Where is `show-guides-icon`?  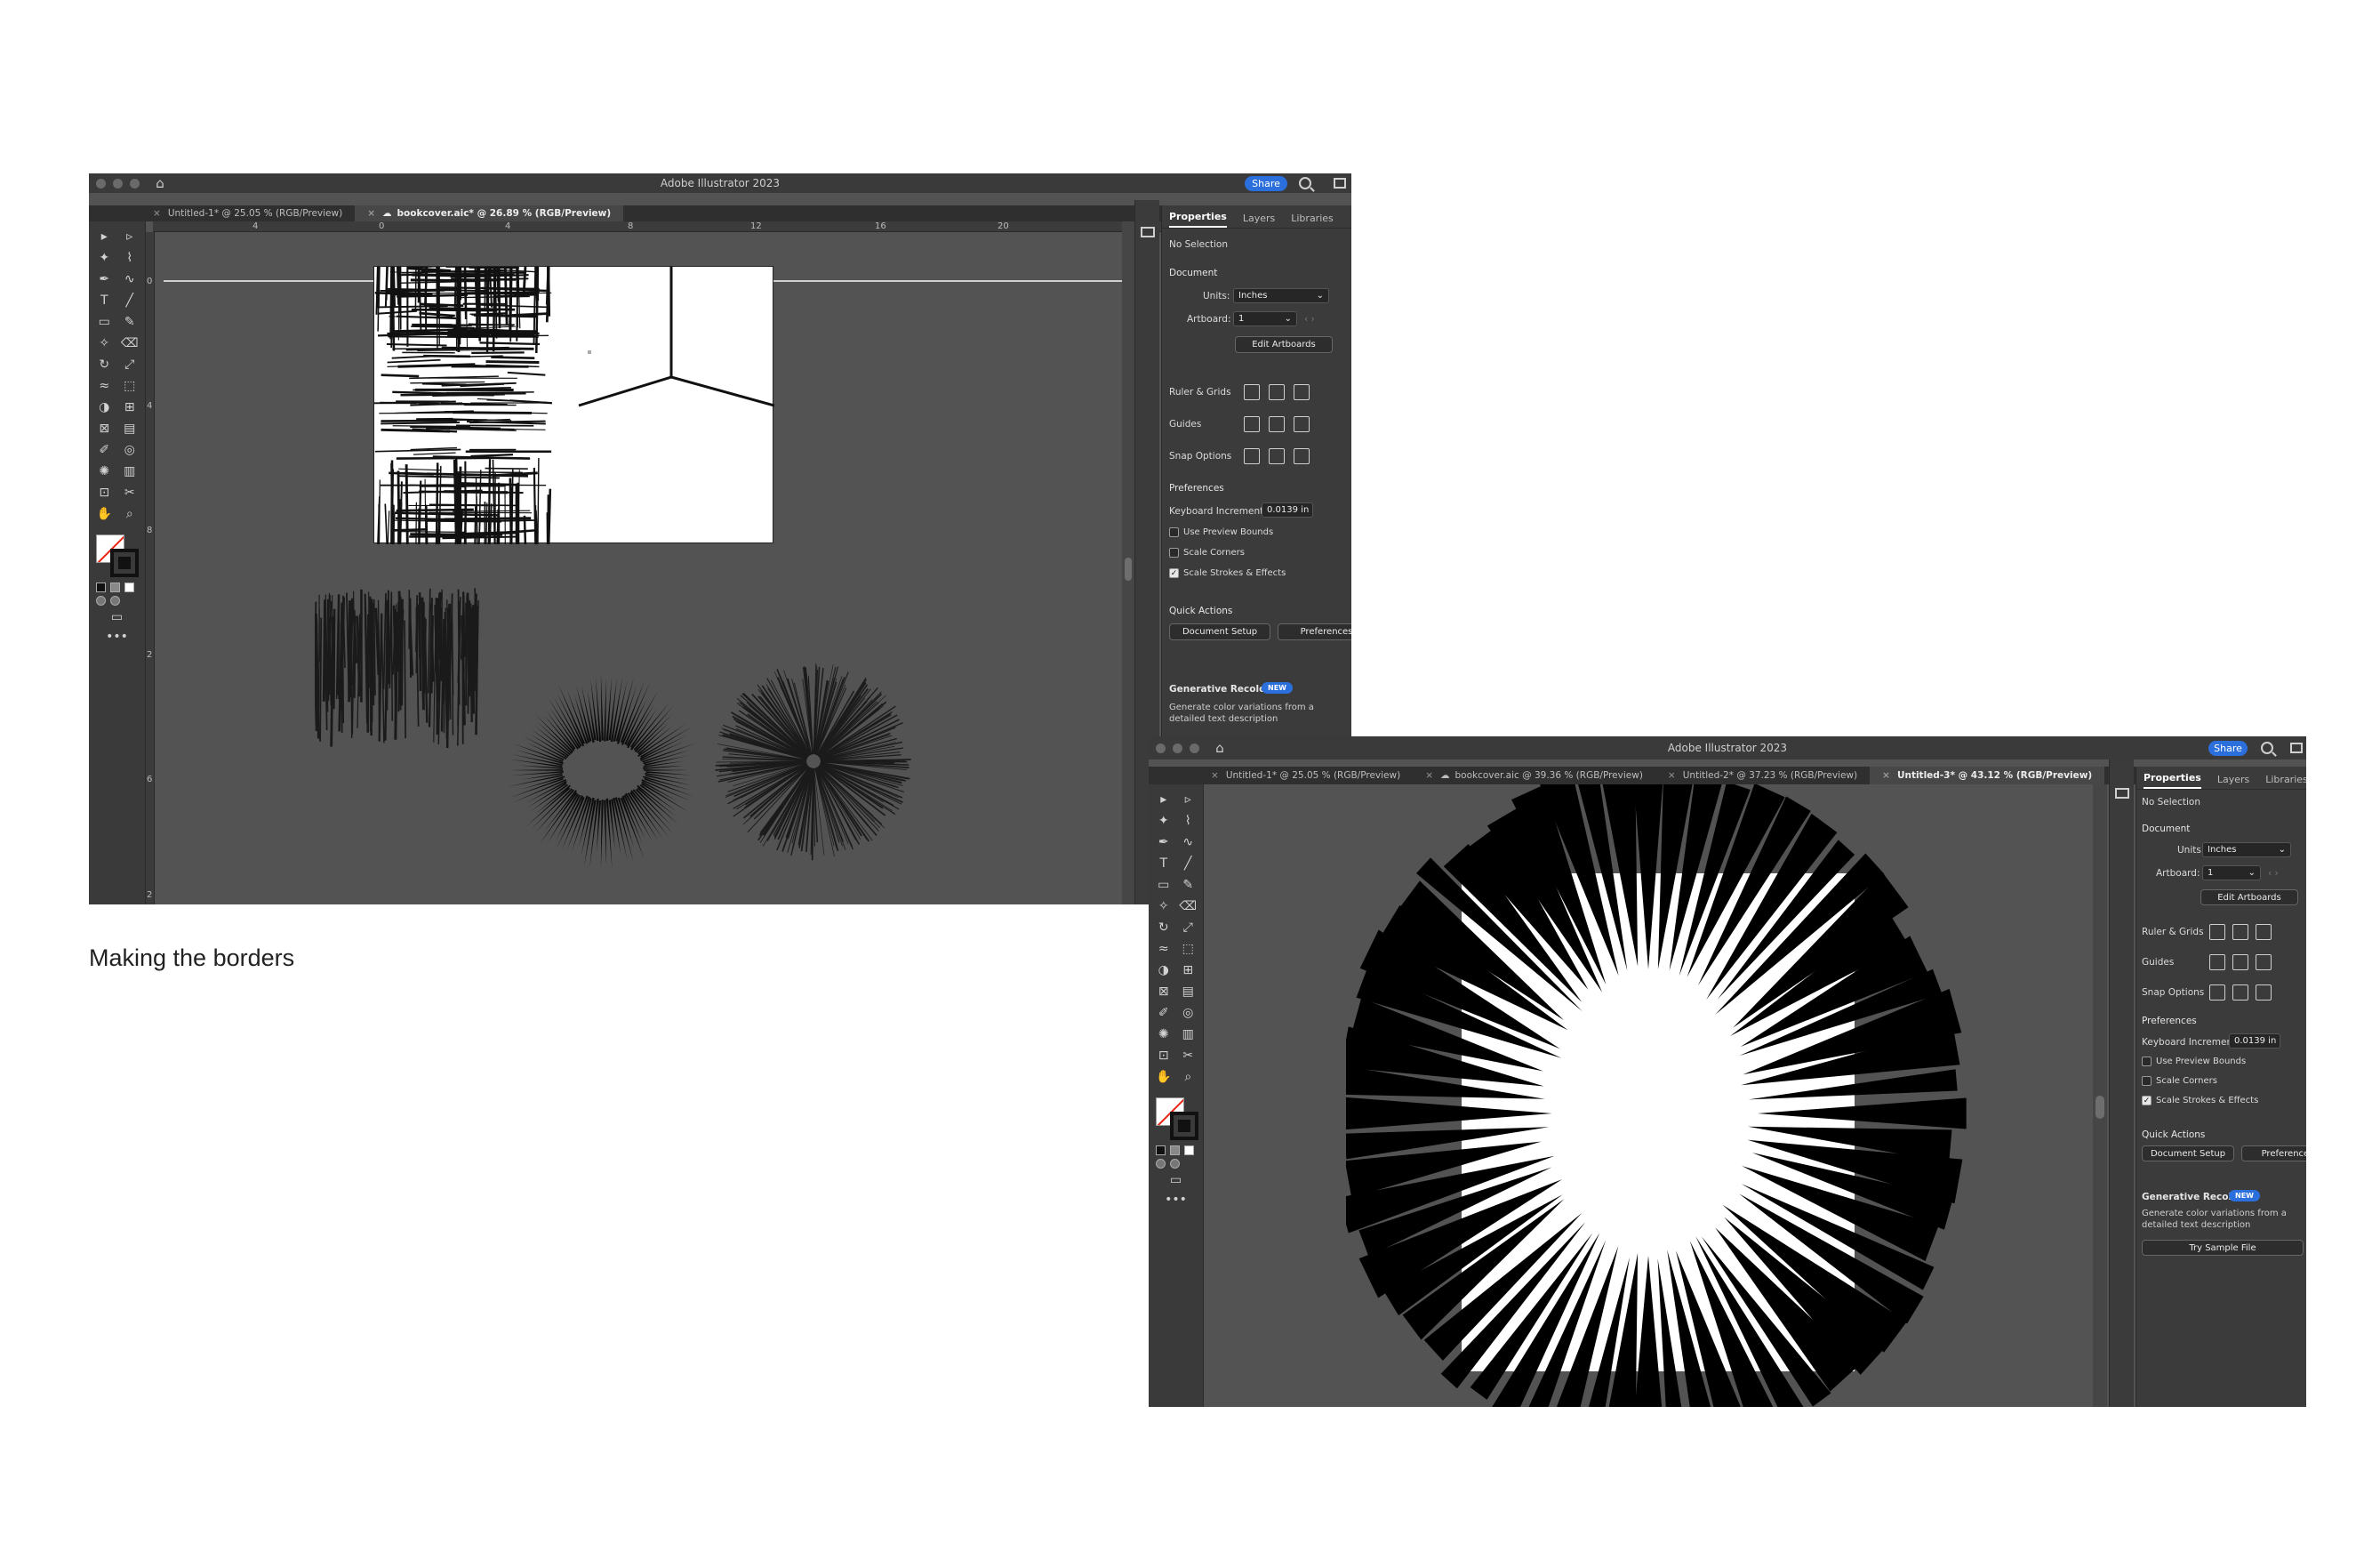
show-guides-icon is located at coordinates (1252, 424).